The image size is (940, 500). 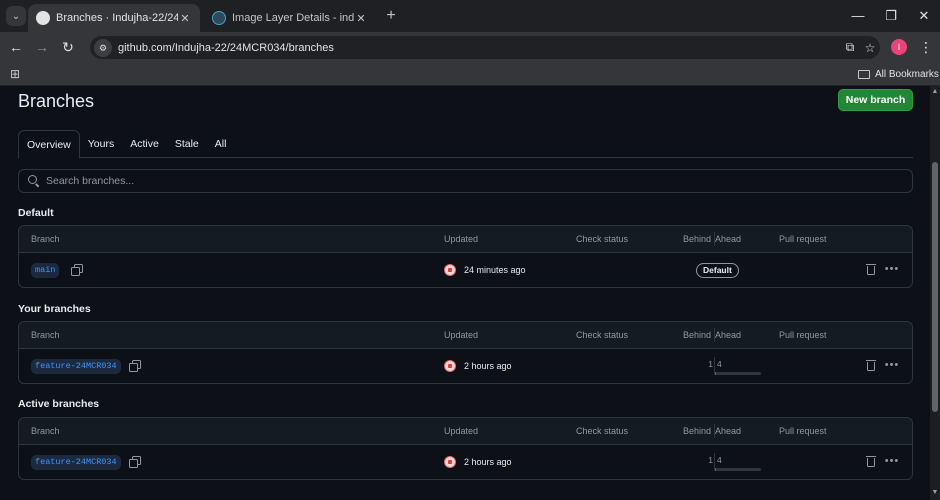 I want to click on minimize-icon: —, so click(x=858, y=16).